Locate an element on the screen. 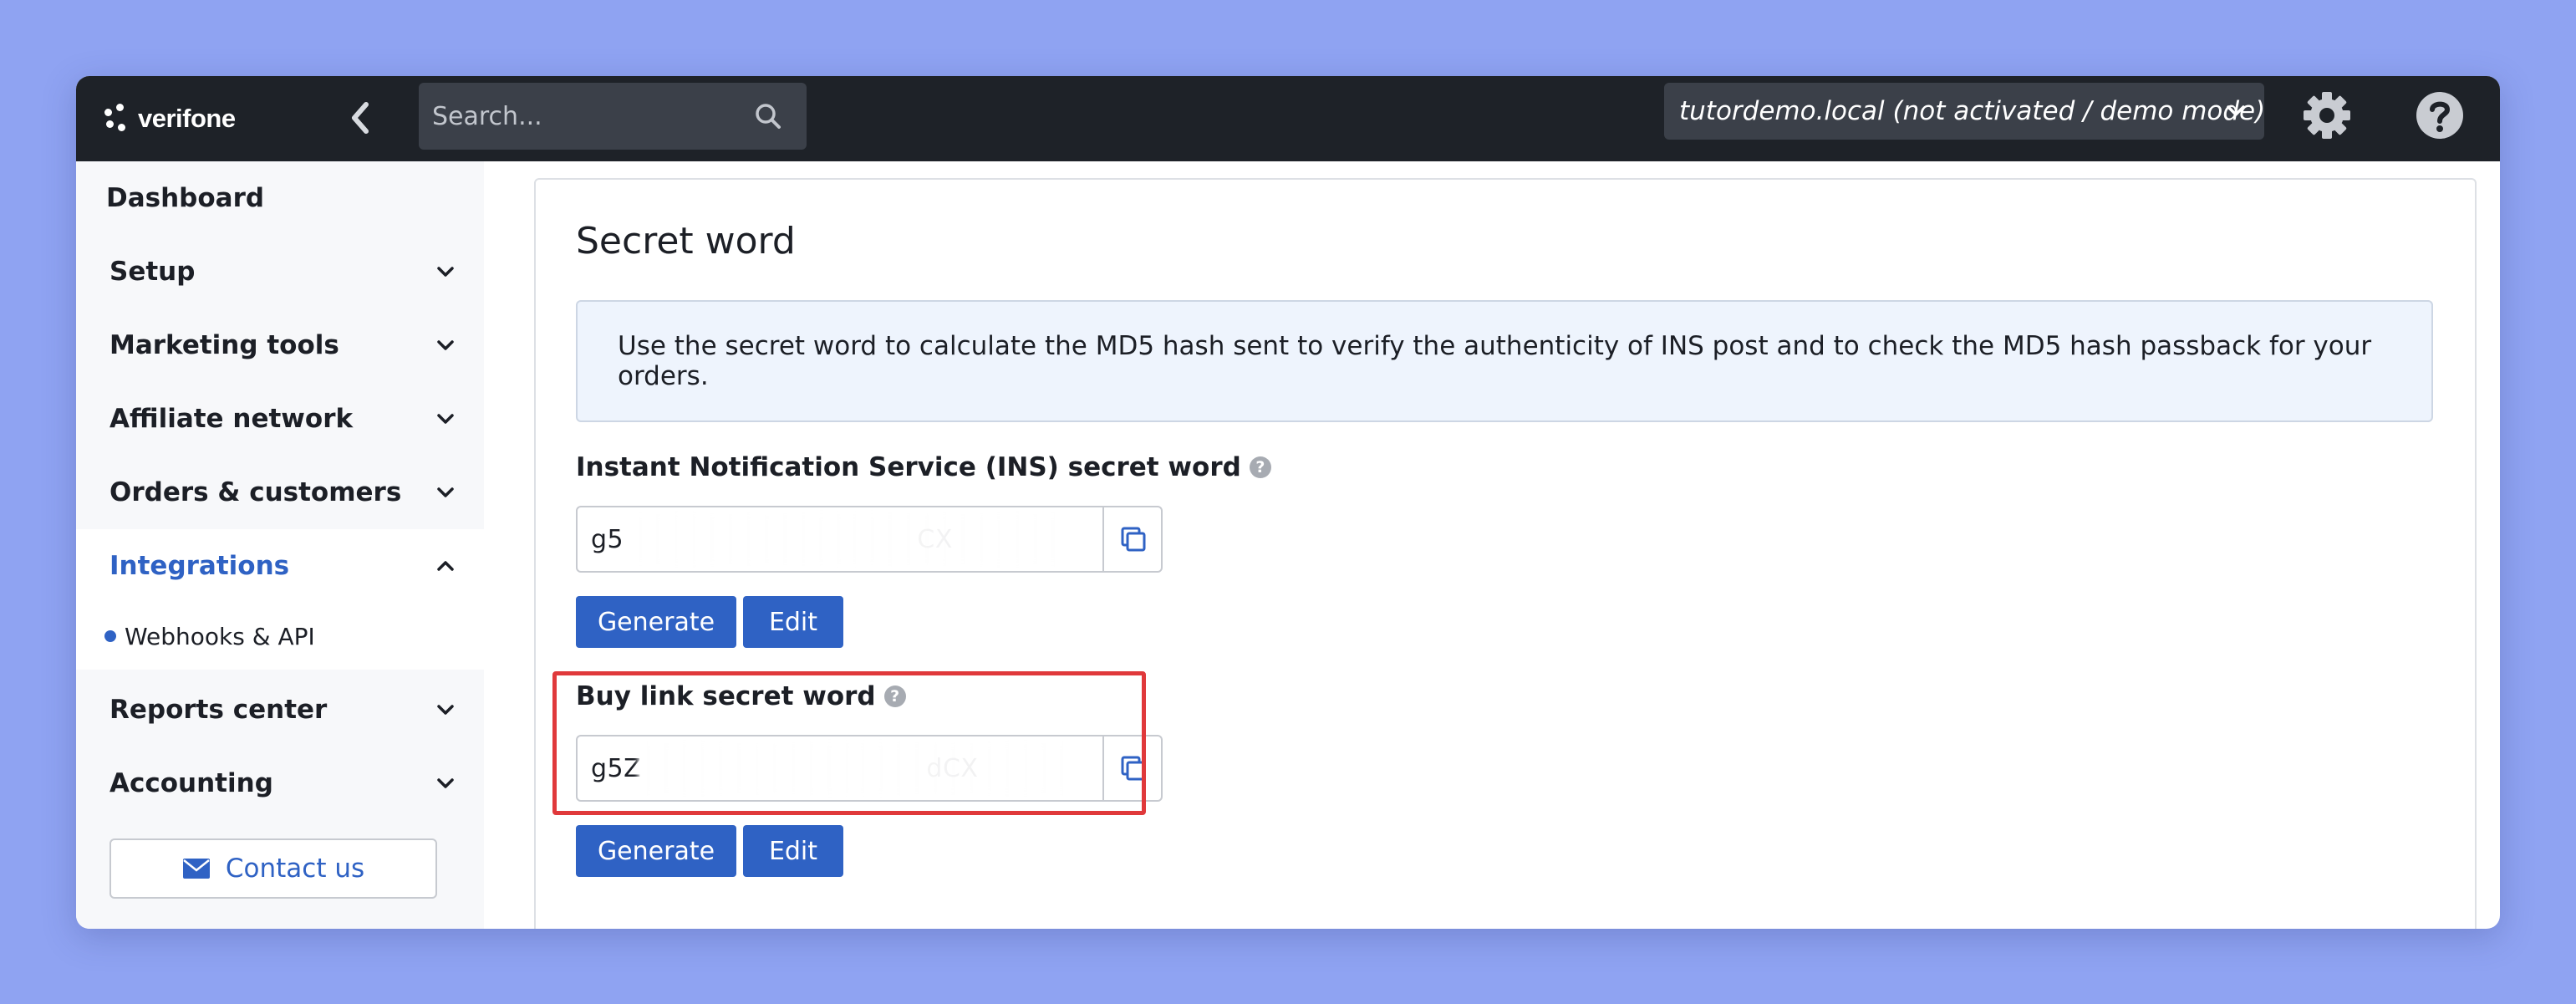  logo-dots-icon is located at coordinates (117, 119).